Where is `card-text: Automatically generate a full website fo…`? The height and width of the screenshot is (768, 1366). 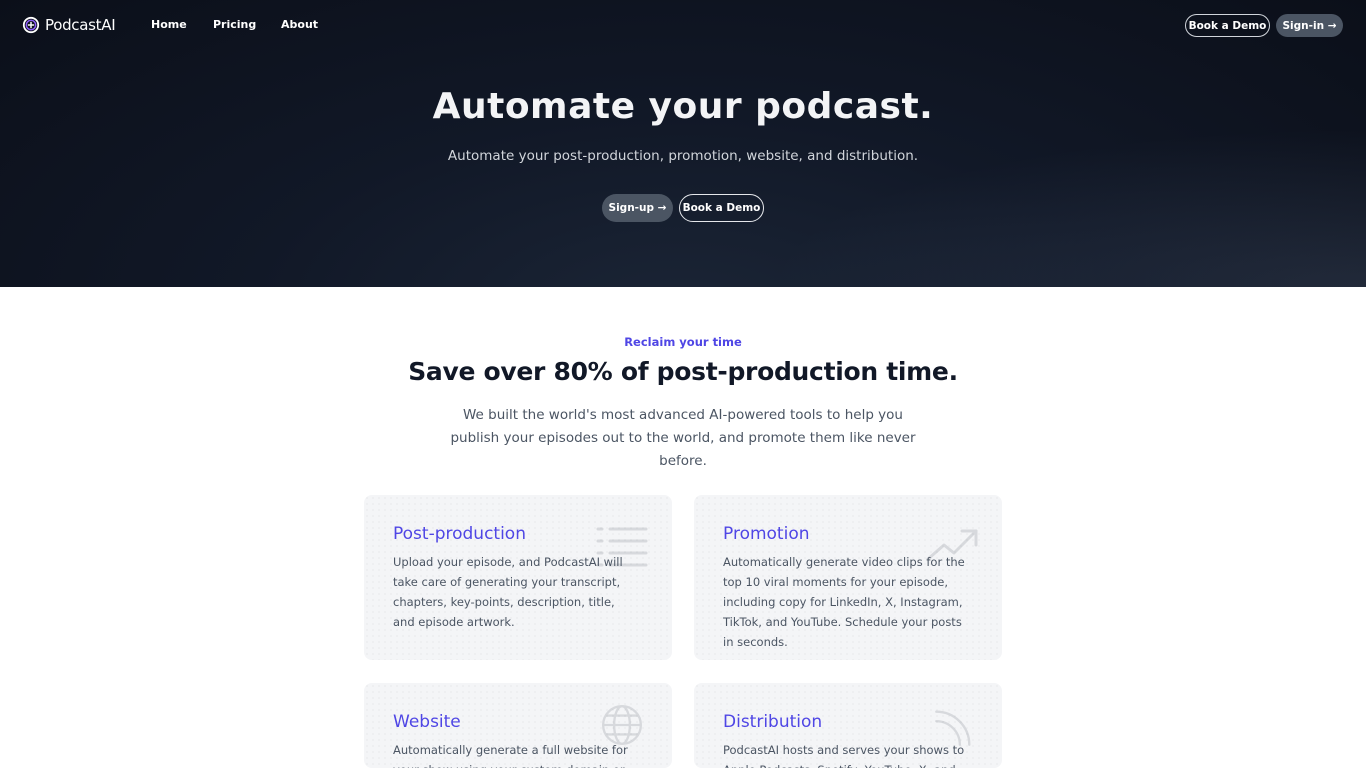 card-text: Automatically generate a full website fo… is located at coordinates (510, 755).